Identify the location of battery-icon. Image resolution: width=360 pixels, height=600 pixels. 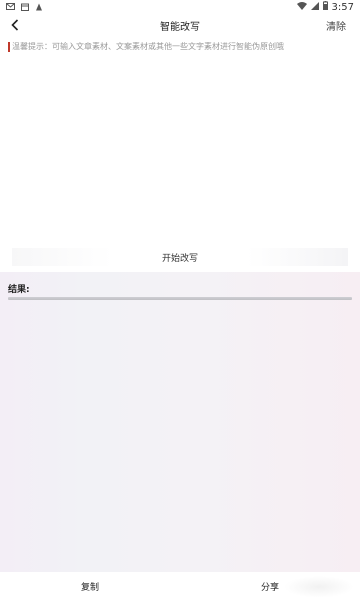
(325, 7).